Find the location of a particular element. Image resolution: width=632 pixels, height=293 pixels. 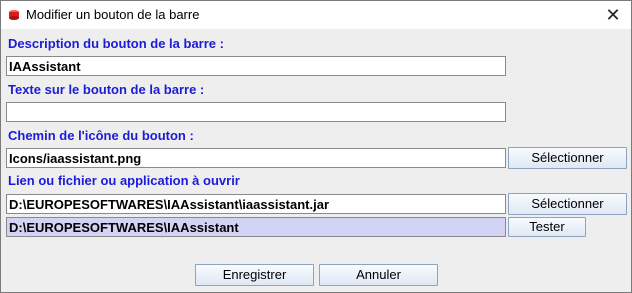

link-label: Lien ou fichier ou application à ouvrir is located at coordinates (124, 180).